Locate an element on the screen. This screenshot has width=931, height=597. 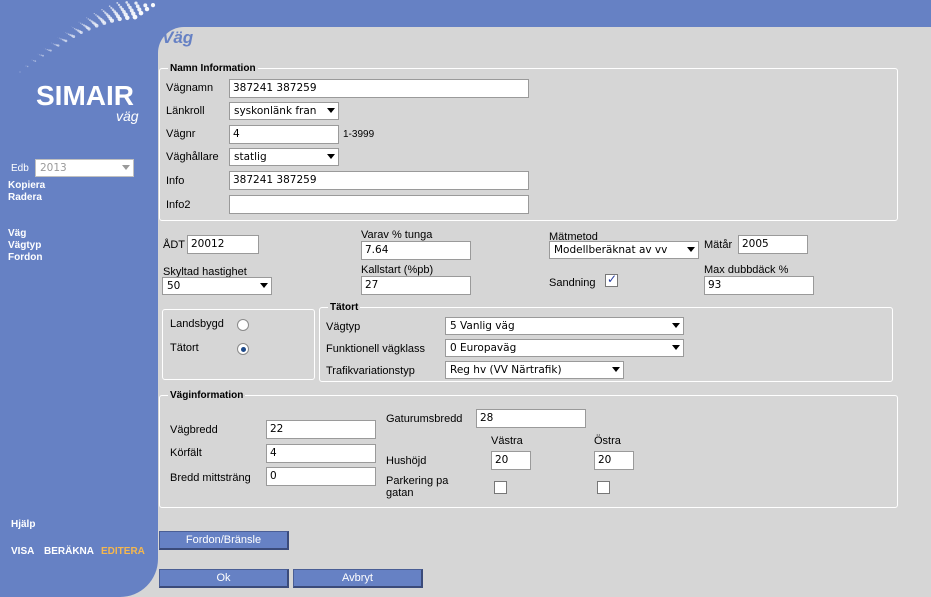
sanding-checkbox is located at coordinates (611, 279).